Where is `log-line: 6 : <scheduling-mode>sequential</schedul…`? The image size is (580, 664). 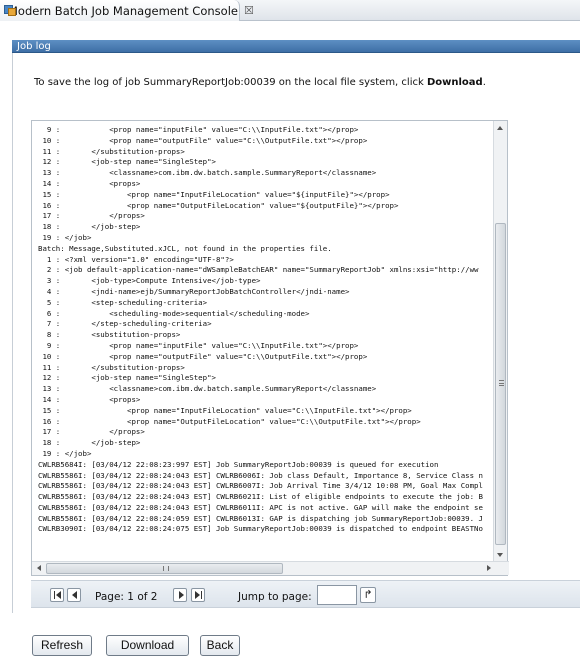 log-line: 6 : <scheduling-mode>sequential</schedul… is located at coordinates (174, 313).